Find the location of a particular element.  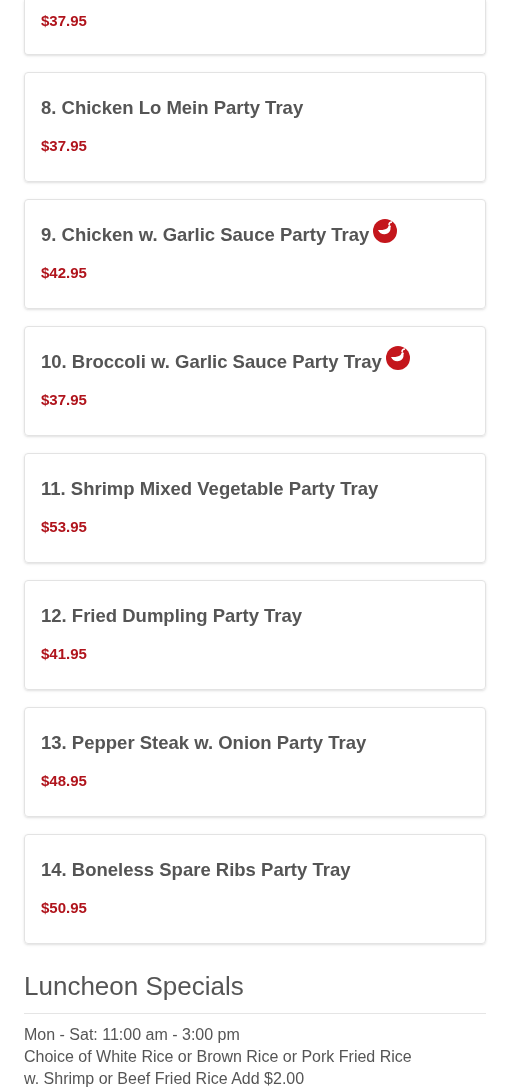

item-price: $53.95 is located at coordinates (64, 527).